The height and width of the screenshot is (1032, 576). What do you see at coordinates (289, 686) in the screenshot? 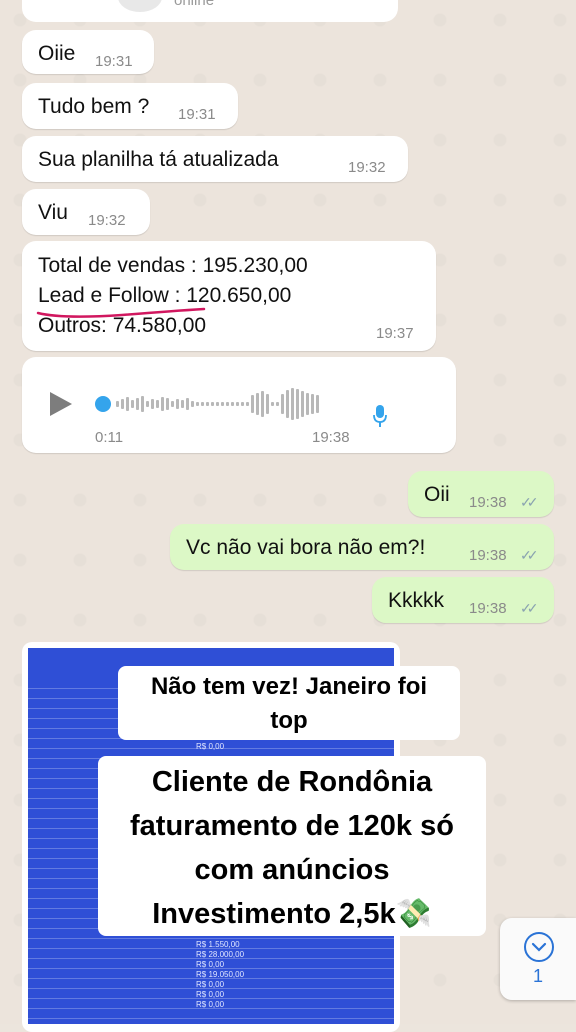
I see `caption-line: Não tem vez! Janeiro foi` at bounding box center [289, 686].